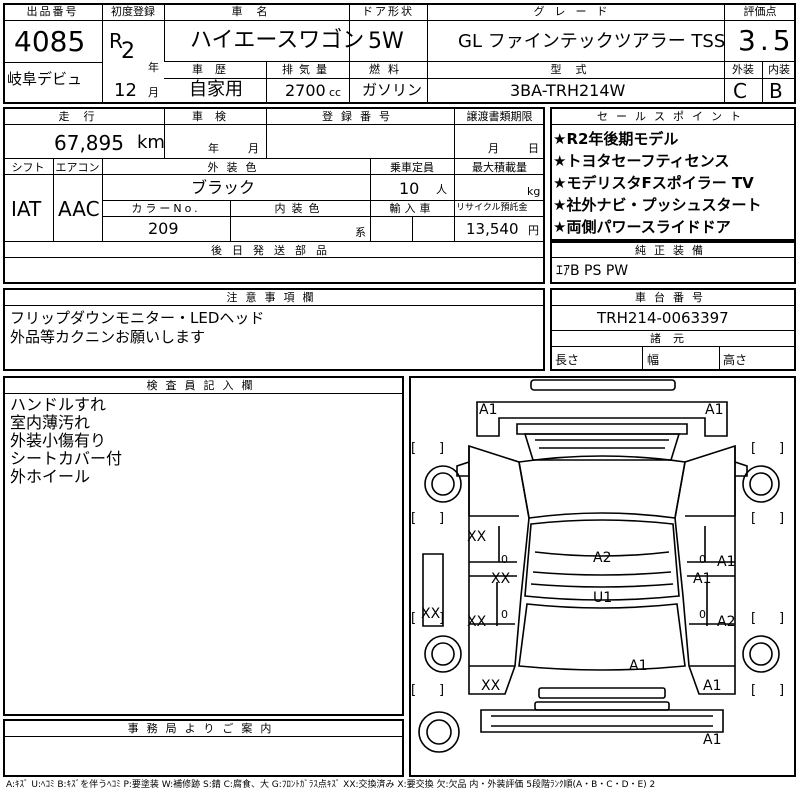 The height and width of the screenshot is (800, 800). I want to click on door-label: ドア形状, so click(388, 11).